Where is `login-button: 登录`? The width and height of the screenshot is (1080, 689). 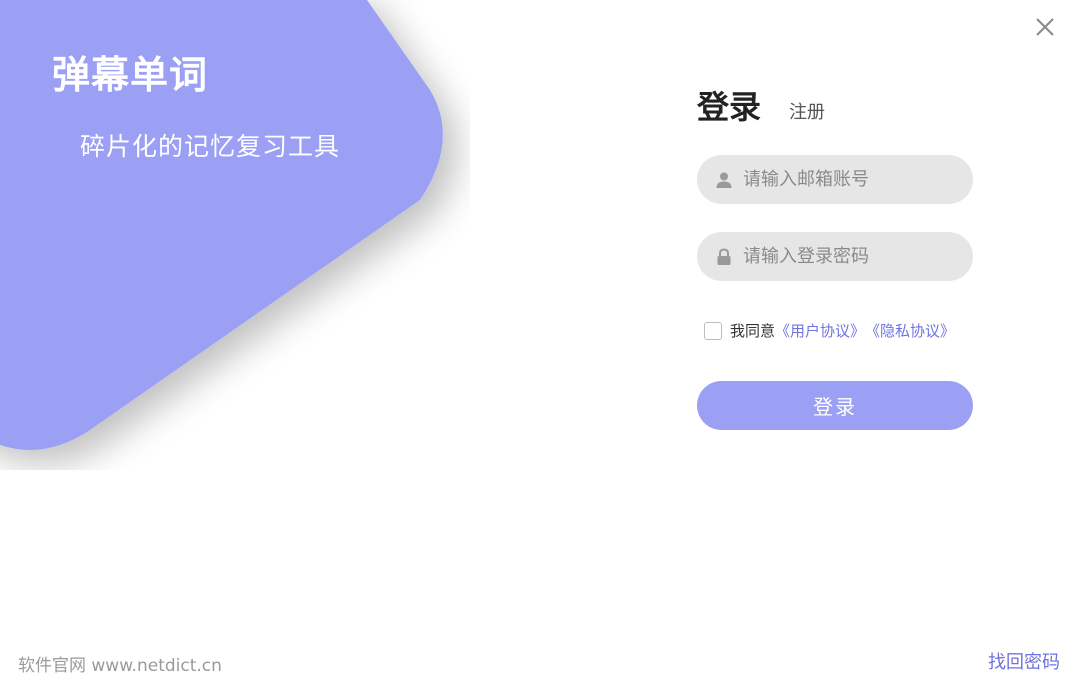
login-button: 登录 is located at coordinates (835, 405).